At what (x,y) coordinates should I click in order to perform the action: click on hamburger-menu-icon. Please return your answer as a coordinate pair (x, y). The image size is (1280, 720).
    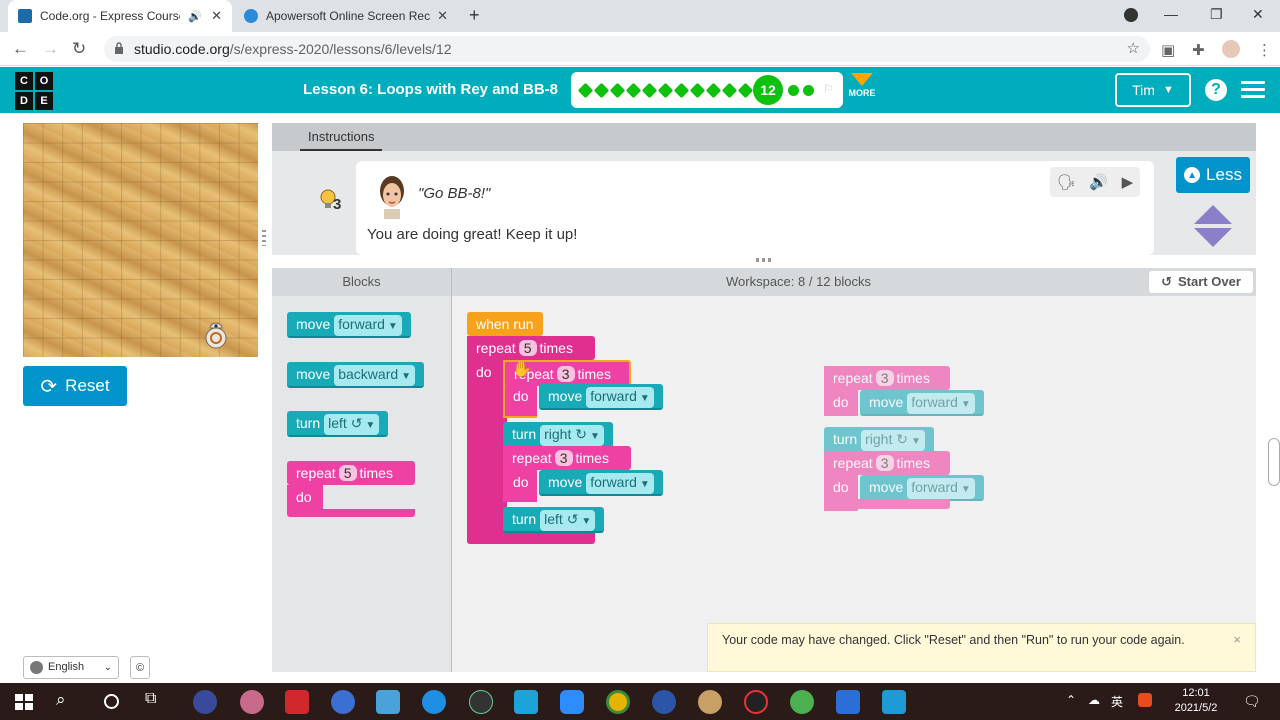
    Looking at the image, I should click on (1253, 90).